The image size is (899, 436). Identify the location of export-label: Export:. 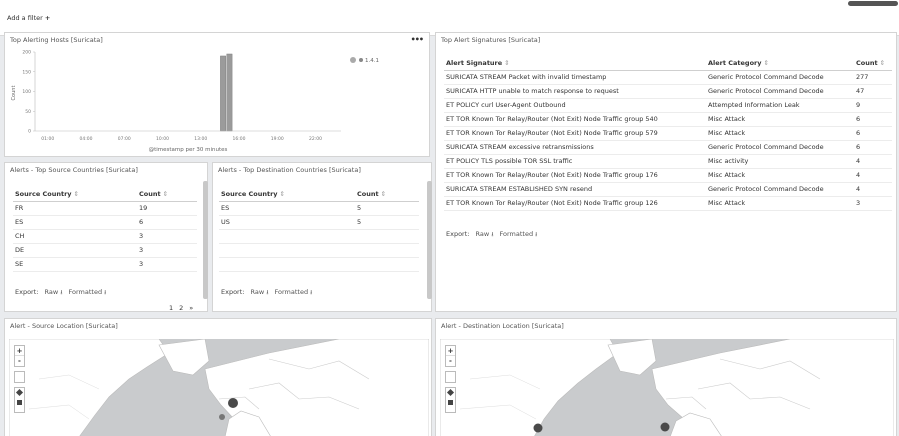
(458, 234).